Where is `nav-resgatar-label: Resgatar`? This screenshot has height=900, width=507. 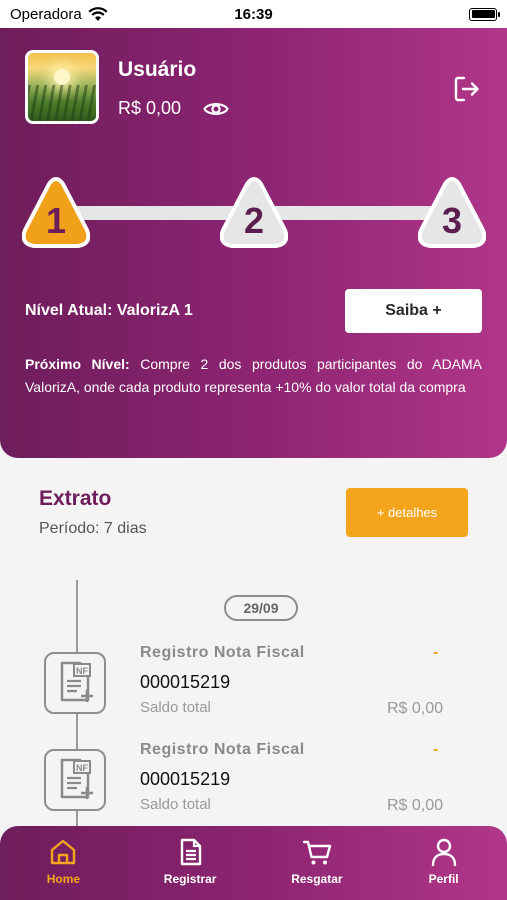 nav-resgatar-label: Resgatar is located at coordinates (317, 879).